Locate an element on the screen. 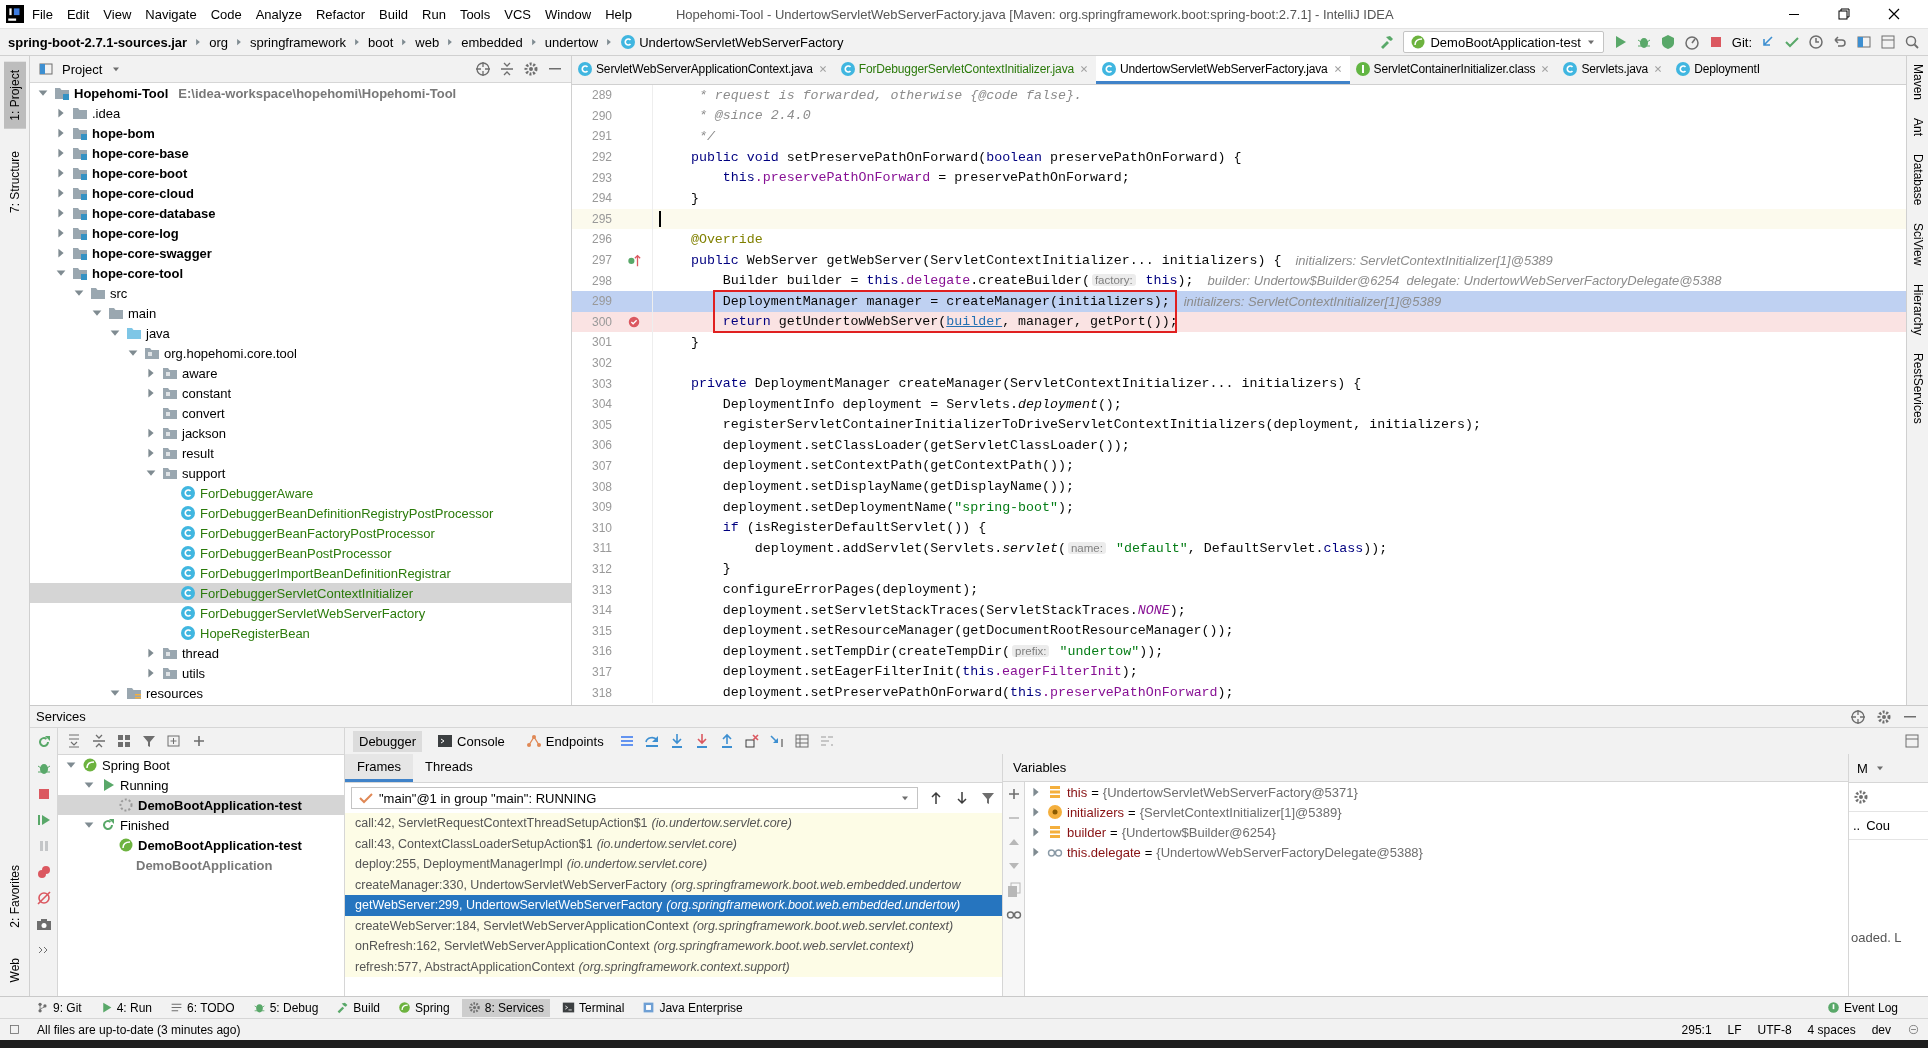  menu-item: Run is located at coordinates (434, 14).